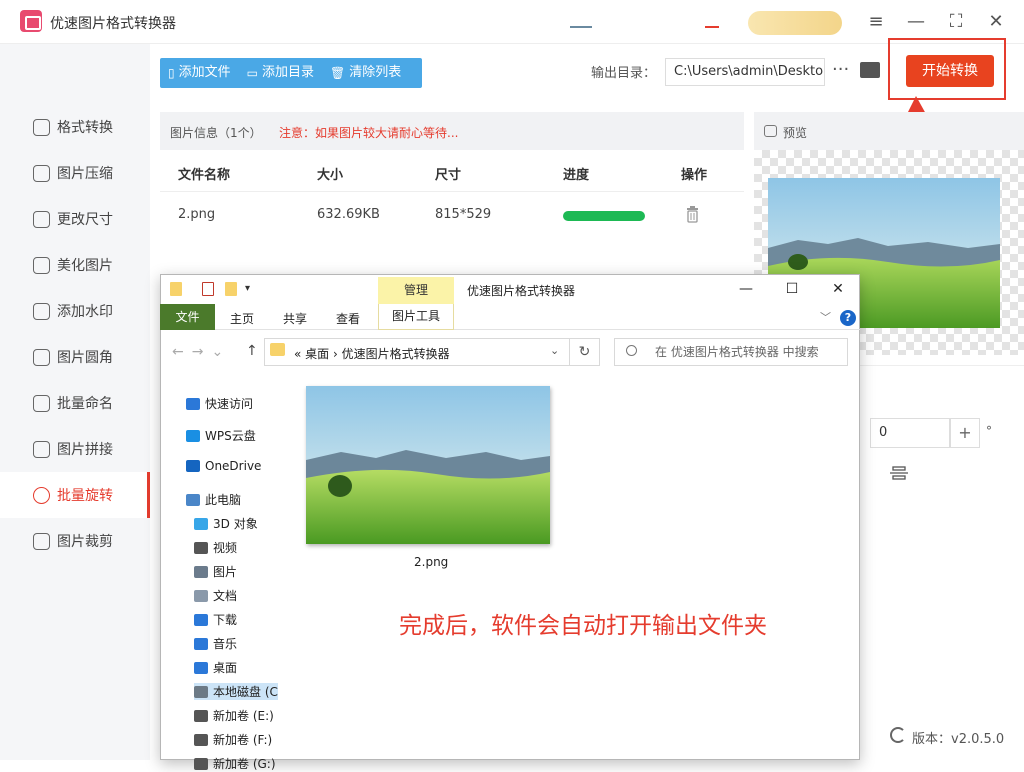 The width and height of the screenshot is (1024, 772). Describe the element at coordinates (795, 23) in the screenshot. I see `vip-badge` at that location.